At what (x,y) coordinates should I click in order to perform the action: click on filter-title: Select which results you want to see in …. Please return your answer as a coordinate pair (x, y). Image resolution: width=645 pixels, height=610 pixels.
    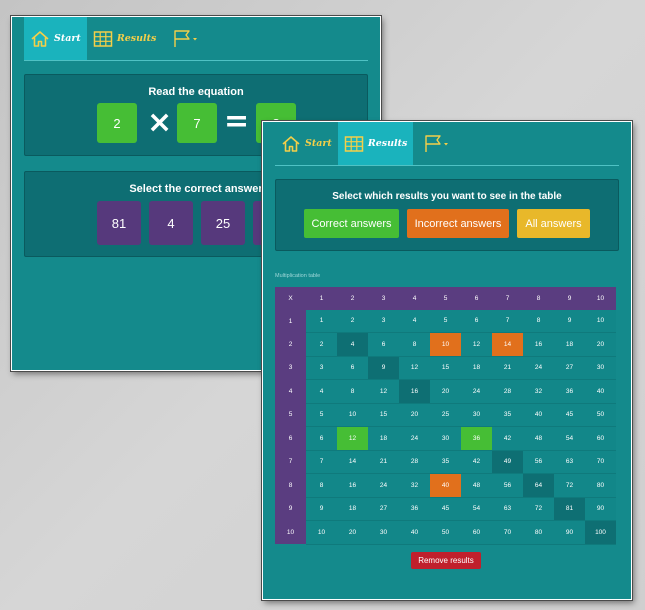
    Looking at the image, I should click on (447, 196).